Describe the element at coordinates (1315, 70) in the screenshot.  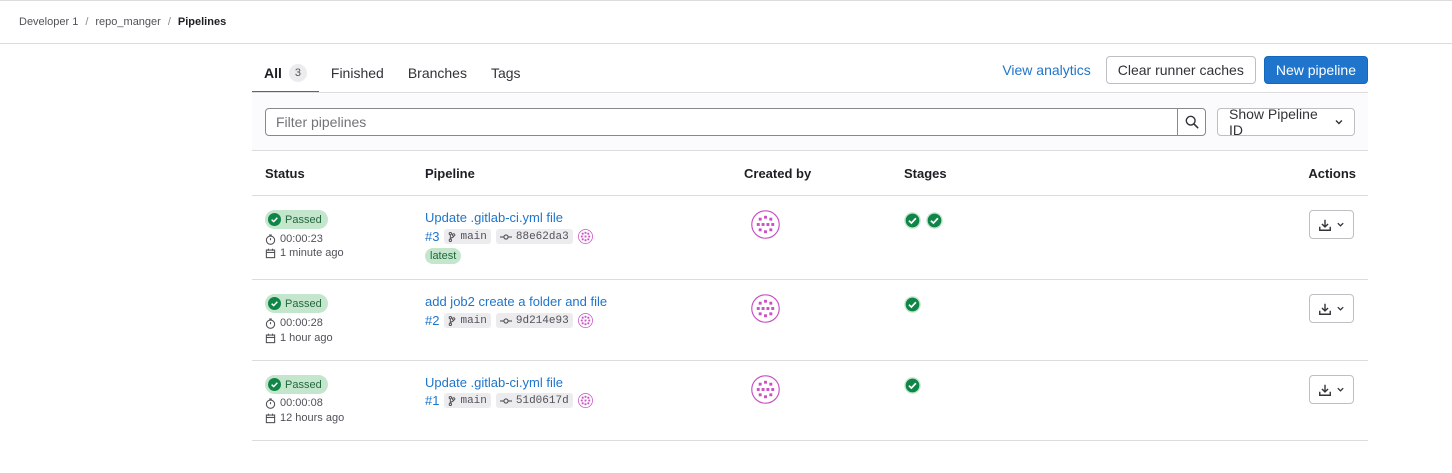
I see `new-pipeline-button: New pipeline` at that location.